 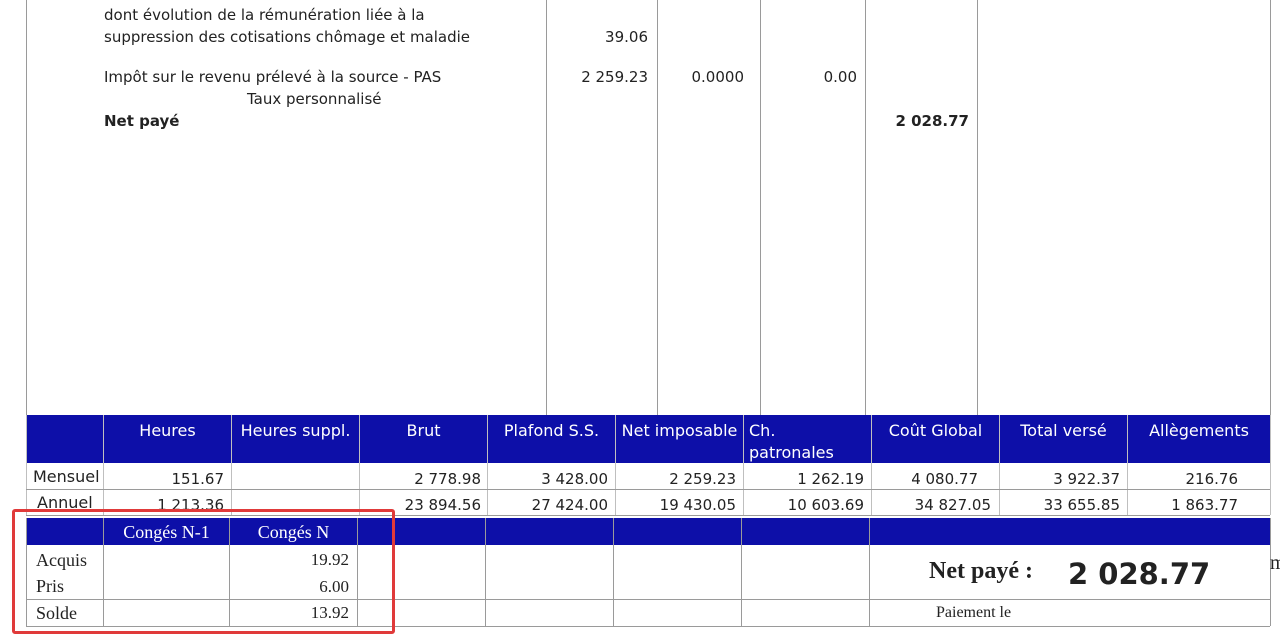 What do you see at coordinates (423, 430) in the screenshot?
I see `col-header-brut: Brut` at bounding box center [423, 430].